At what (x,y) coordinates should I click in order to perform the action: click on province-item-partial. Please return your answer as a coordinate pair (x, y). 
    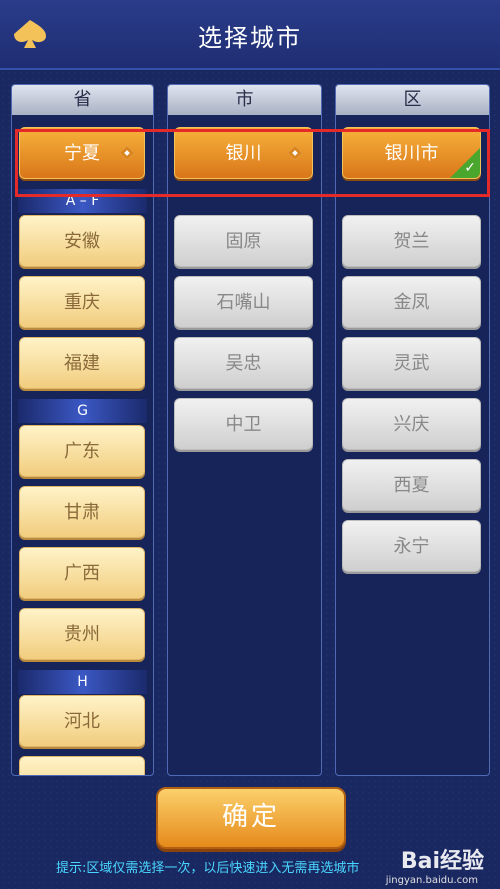
    Looking at the image, I should click on (82, 765).